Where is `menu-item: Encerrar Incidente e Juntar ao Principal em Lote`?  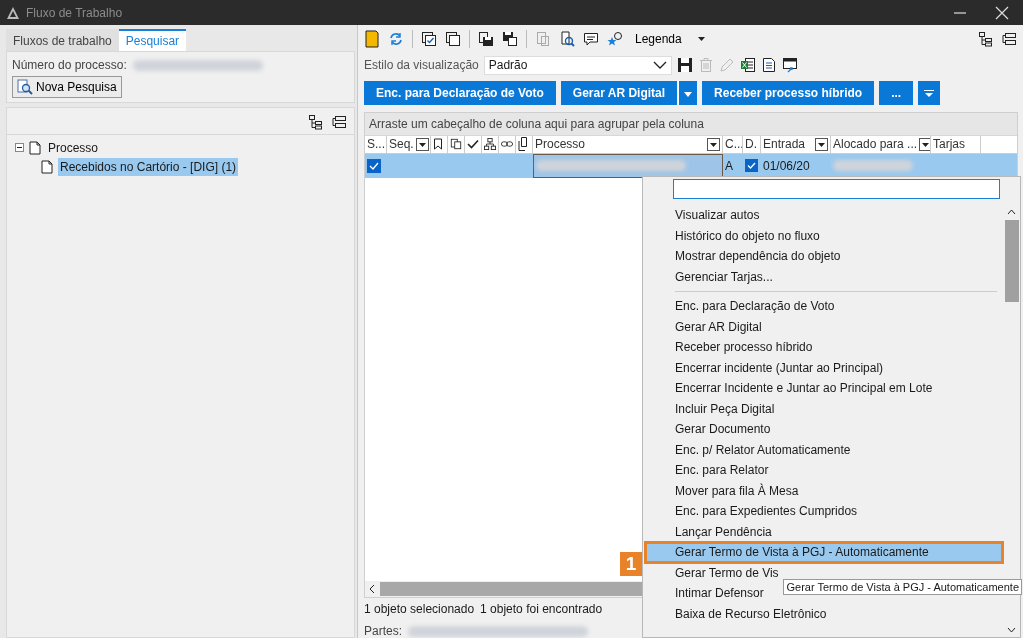 menu-item: Encerrar Incidente e Juntar ao Principal em Lote is located at coordinates (824, 388).